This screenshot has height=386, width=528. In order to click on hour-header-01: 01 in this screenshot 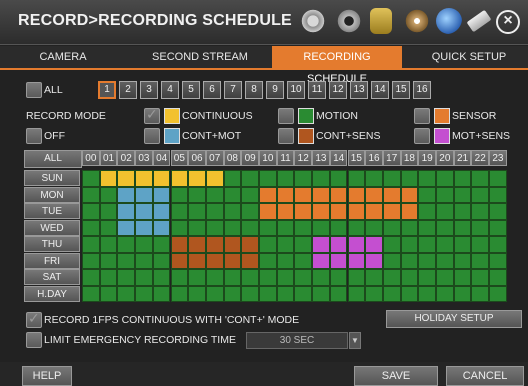, I will do `click(108, 158)`.